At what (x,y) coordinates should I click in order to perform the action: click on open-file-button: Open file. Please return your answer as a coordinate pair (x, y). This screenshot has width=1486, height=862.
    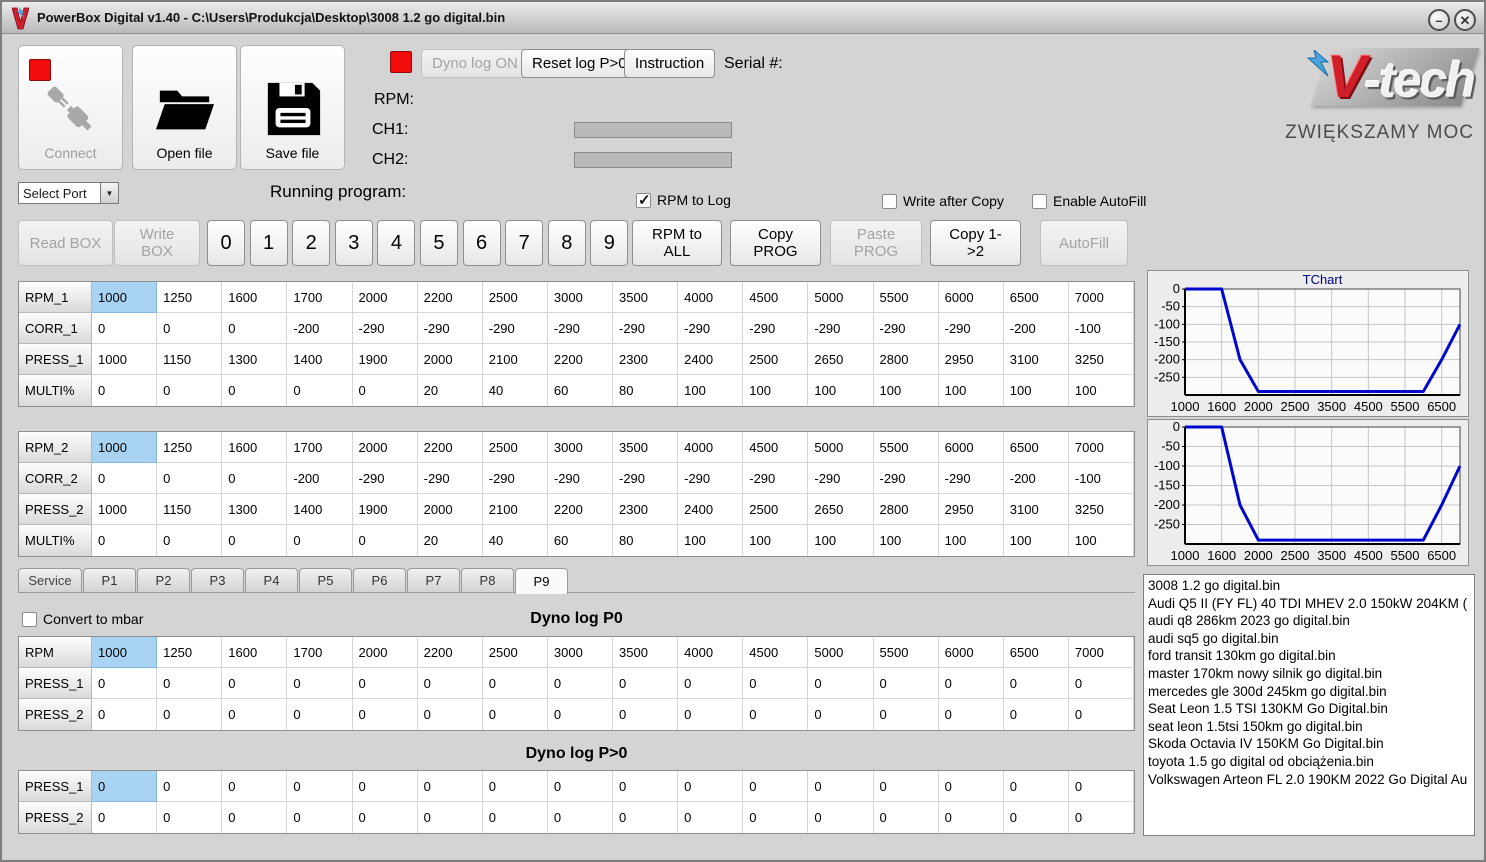
    Looking at the image, I should click on (184, 107).